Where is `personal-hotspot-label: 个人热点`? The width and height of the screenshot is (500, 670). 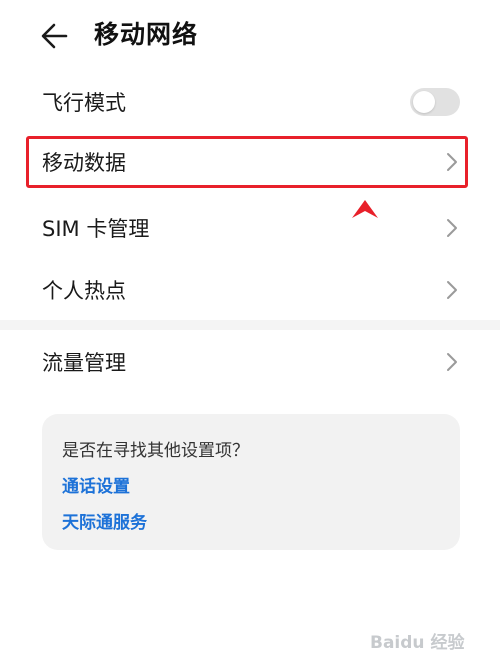 personal-hotspot-label: 个人热点 is located at coordinates (84, 291).